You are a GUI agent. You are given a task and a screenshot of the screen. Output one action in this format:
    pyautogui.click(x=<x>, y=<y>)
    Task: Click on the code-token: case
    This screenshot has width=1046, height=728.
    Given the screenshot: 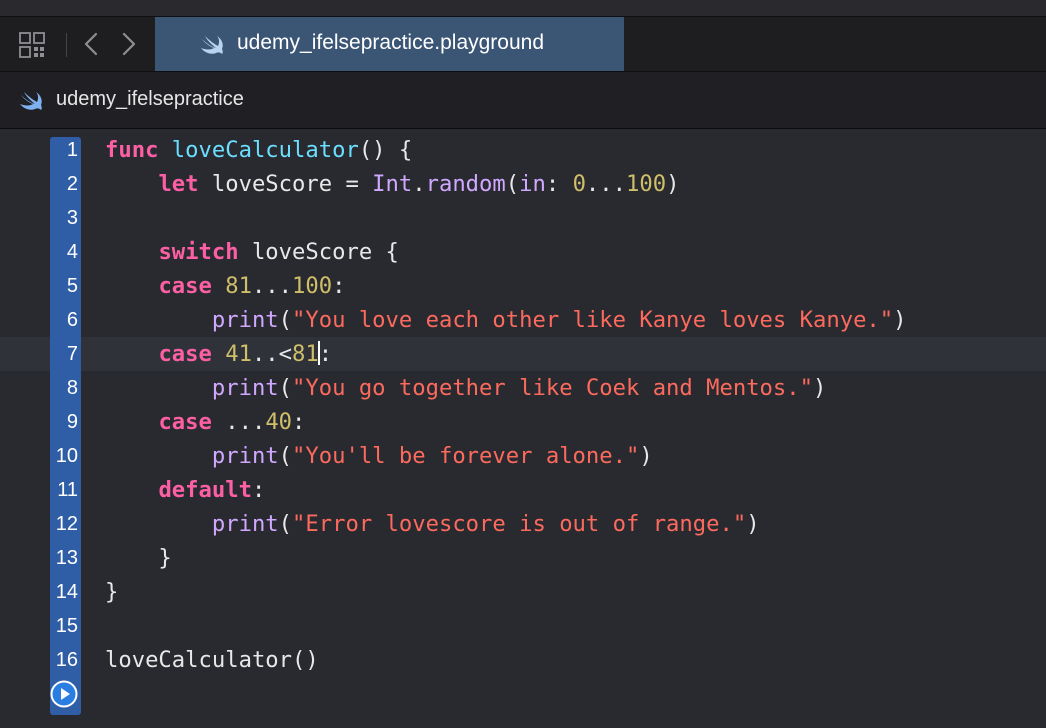 What is the action you would take?
    pyautogui.click(x=185, y=422)
    